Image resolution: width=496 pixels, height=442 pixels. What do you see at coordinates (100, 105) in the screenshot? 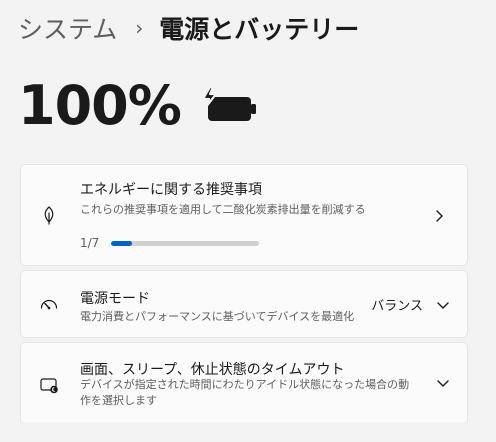
I see `battery-percentage: 100%` at bounding box center [100, 105].